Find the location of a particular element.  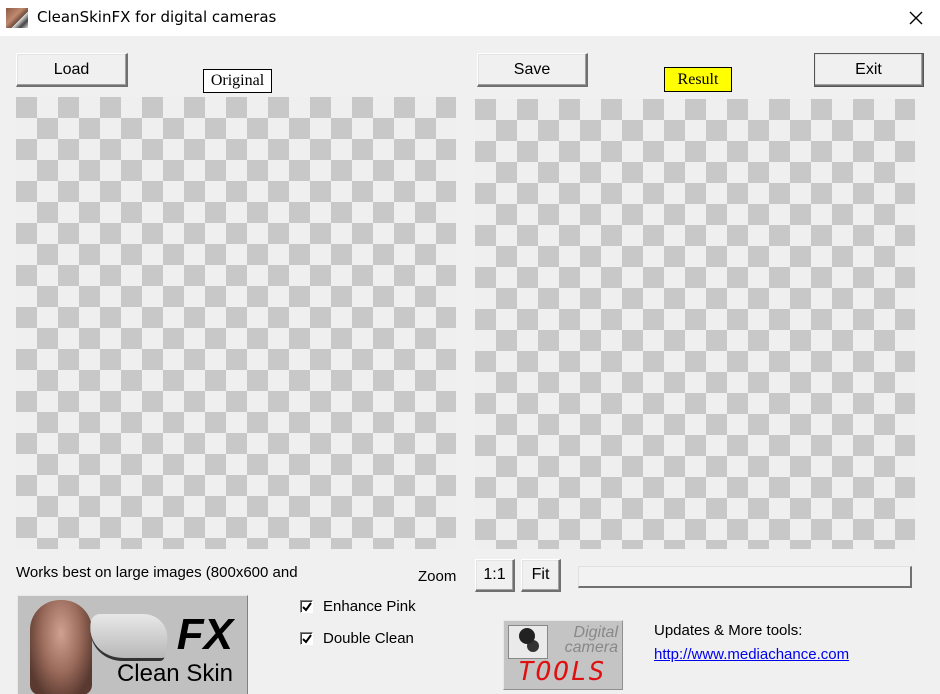

enhance-pink-checkbox is located at coordinates (306, 606).